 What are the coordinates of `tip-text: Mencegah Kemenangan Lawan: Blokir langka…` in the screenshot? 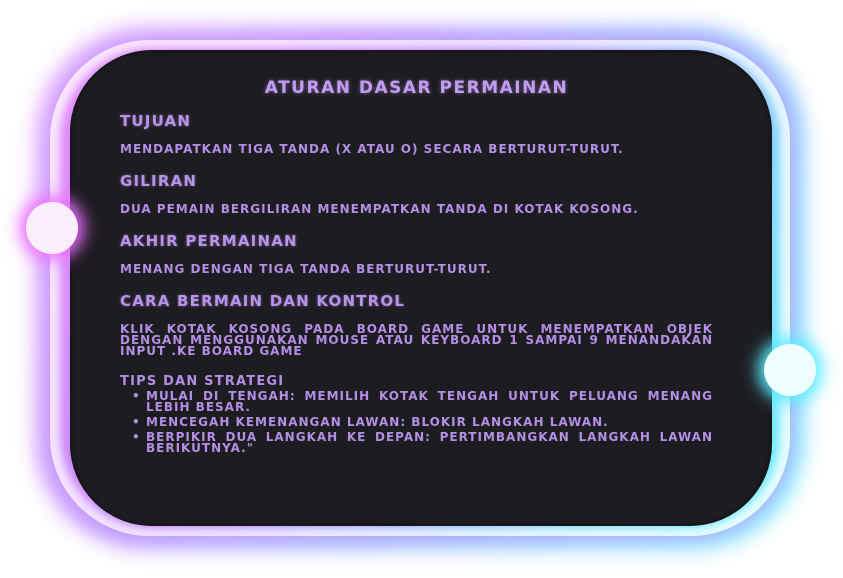 It's located at (377, 422).